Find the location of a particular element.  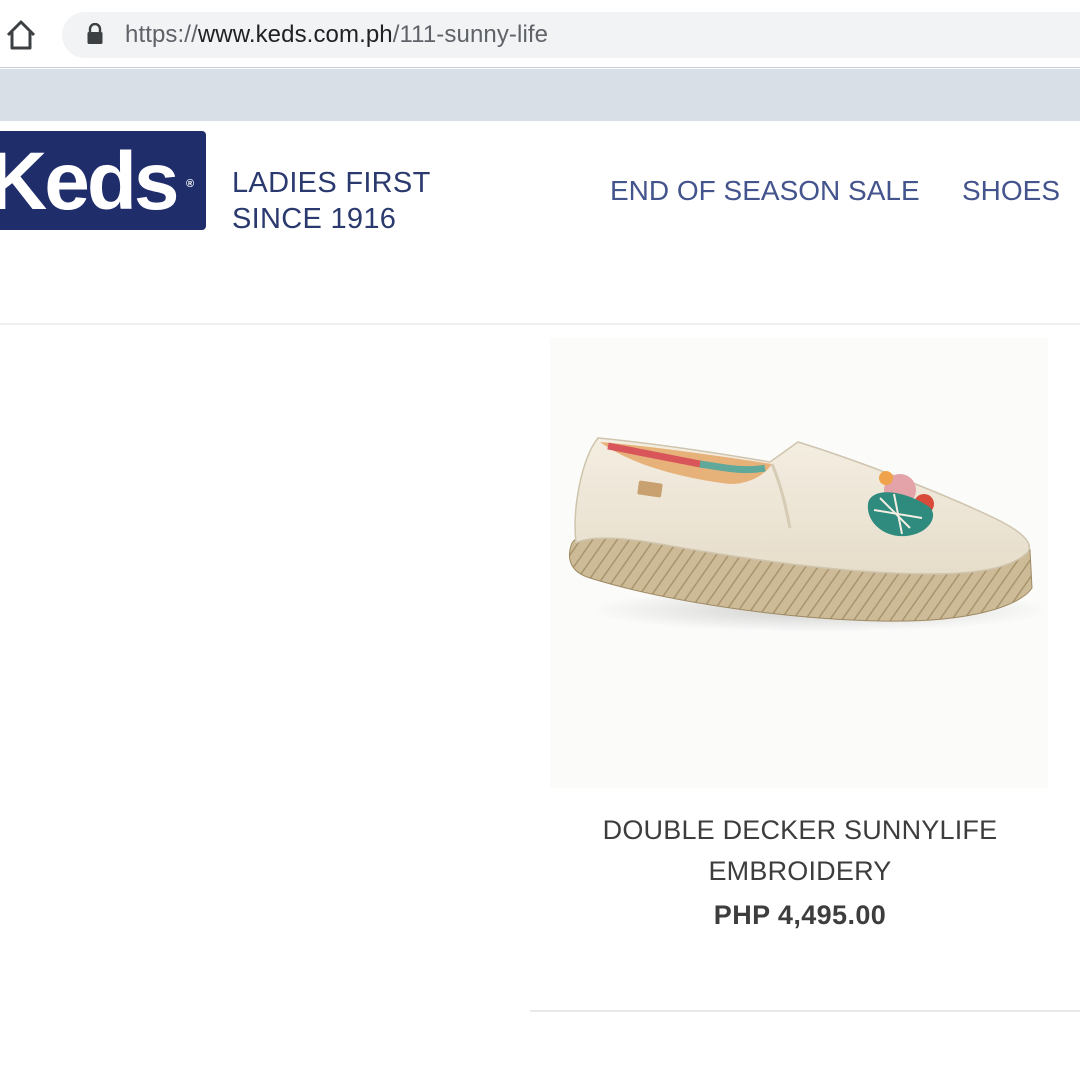

tagline-line-2: SINCE 1916 is located at coordinates (314, 219).